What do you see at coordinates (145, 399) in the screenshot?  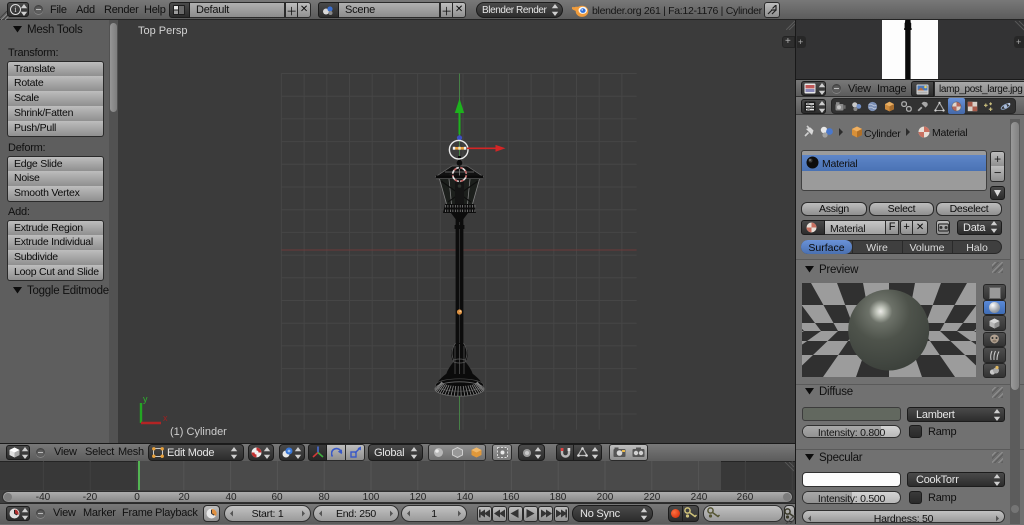 I see `svg-text: y` at bounding box center [145, 399].